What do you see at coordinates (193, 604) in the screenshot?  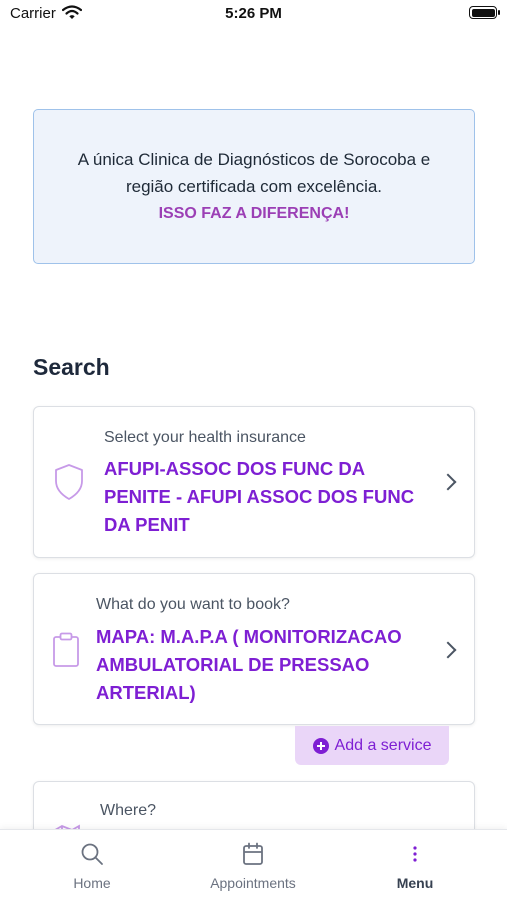 I see `service-label: What do you want to book?` at bounding box center [193, 604].